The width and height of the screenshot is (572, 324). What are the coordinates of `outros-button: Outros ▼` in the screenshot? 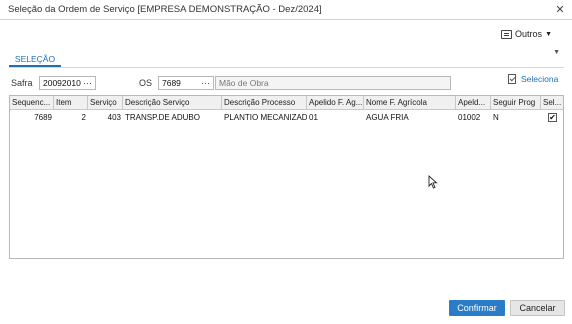 It's located at (526, 34).